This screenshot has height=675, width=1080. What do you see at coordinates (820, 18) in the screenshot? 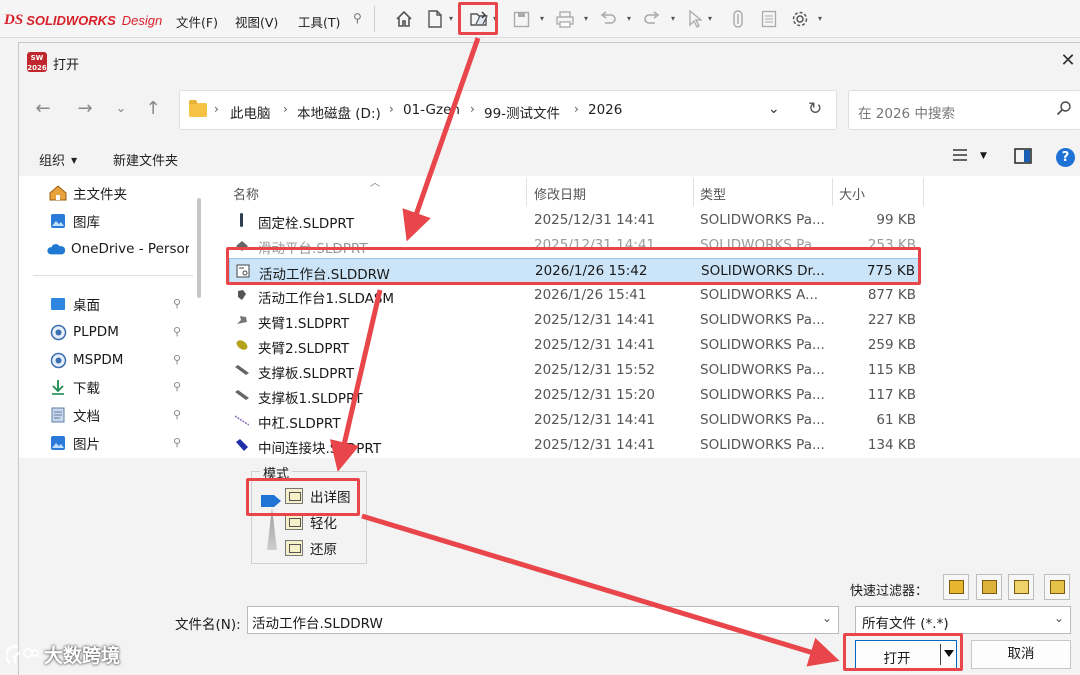
I see `options-dropdown-icon: ▾` at bounding box center [820, 18].